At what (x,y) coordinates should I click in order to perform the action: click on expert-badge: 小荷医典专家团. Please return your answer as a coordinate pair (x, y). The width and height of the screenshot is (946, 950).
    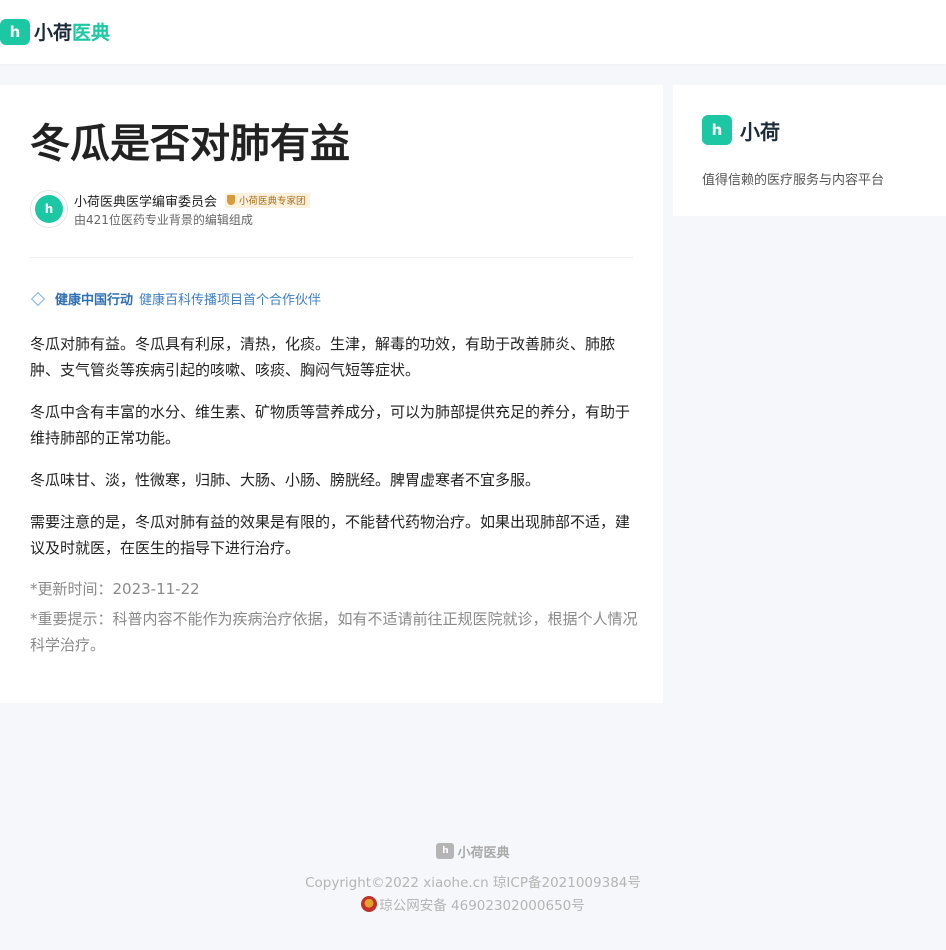
    Looking at the image, I should click on (267, 200).